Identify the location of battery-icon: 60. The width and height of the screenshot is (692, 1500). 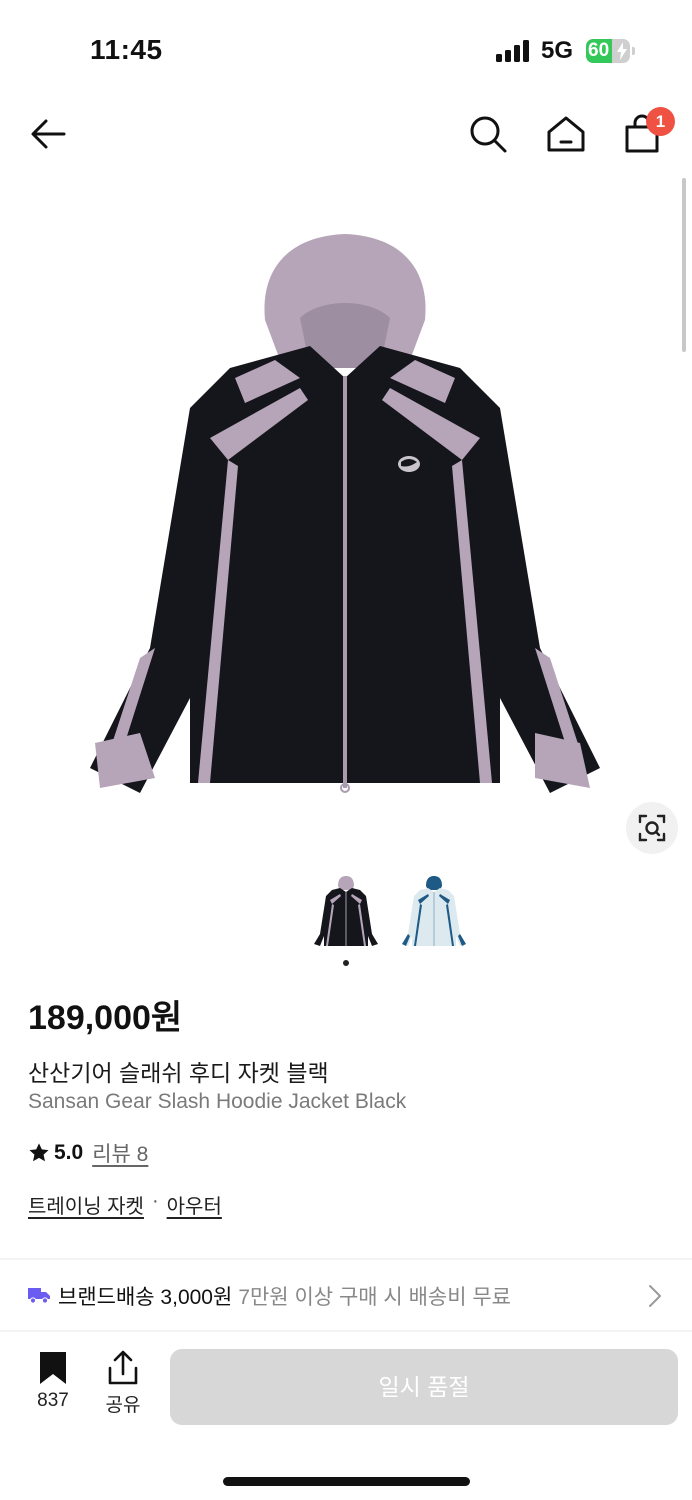
(608, 51).